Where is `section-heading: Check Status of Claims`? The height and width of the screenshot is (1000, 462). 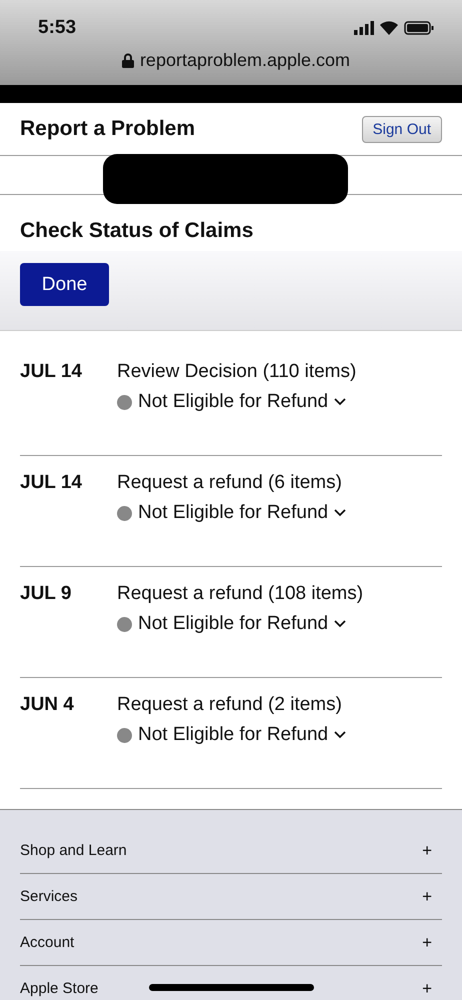 section-heading: Check Status of Claims is located at coordinates (136, 231).